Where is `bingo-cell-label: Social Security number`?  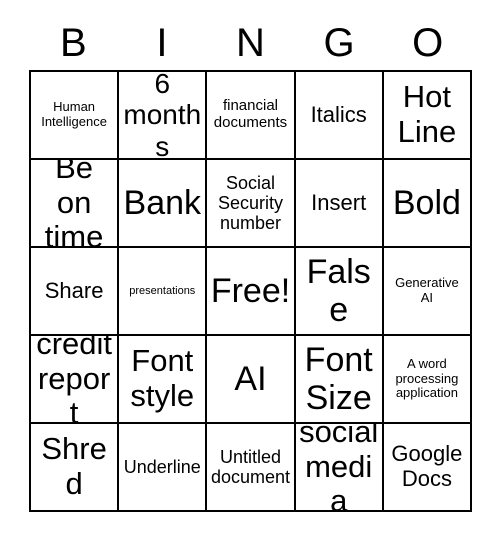 bingo-cell-label: Social Security number is located at coordinates (250, 203).